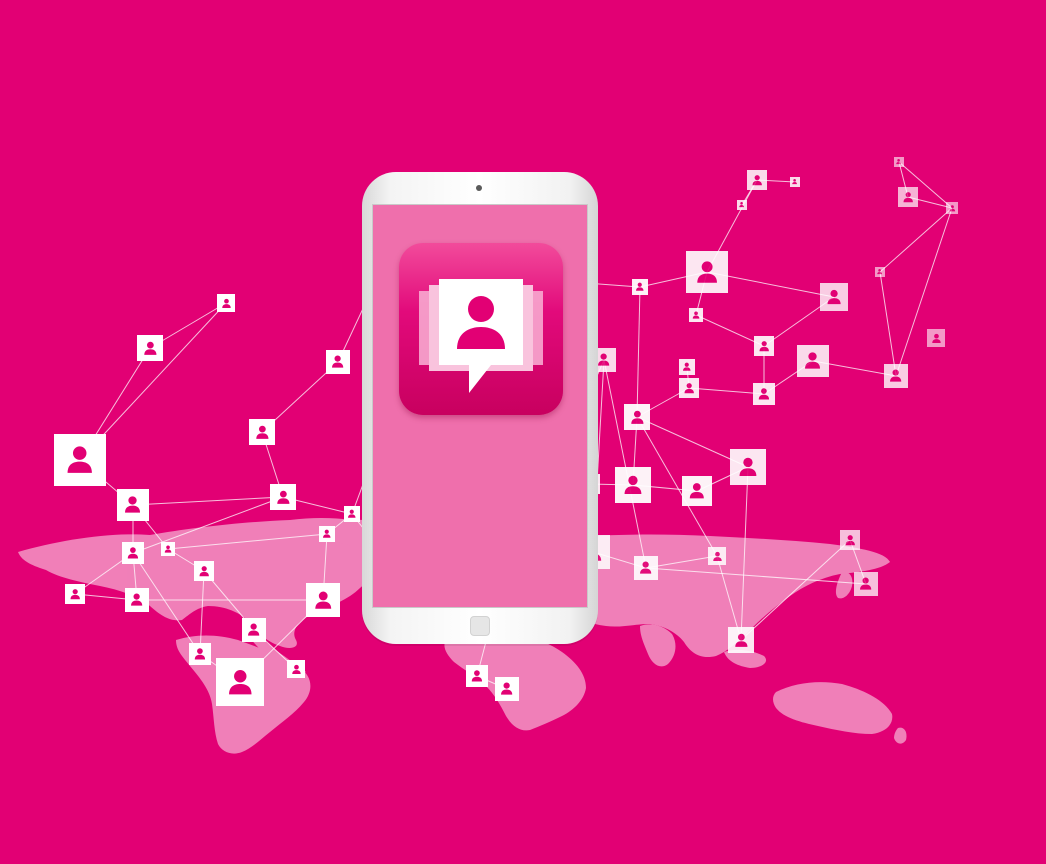 Image resolution: width=1046 pixels, height=864 pixels. Describe the element at coordinates (481, 329) in the screenshot. I see `chat-bubble-person-icon` at that location.